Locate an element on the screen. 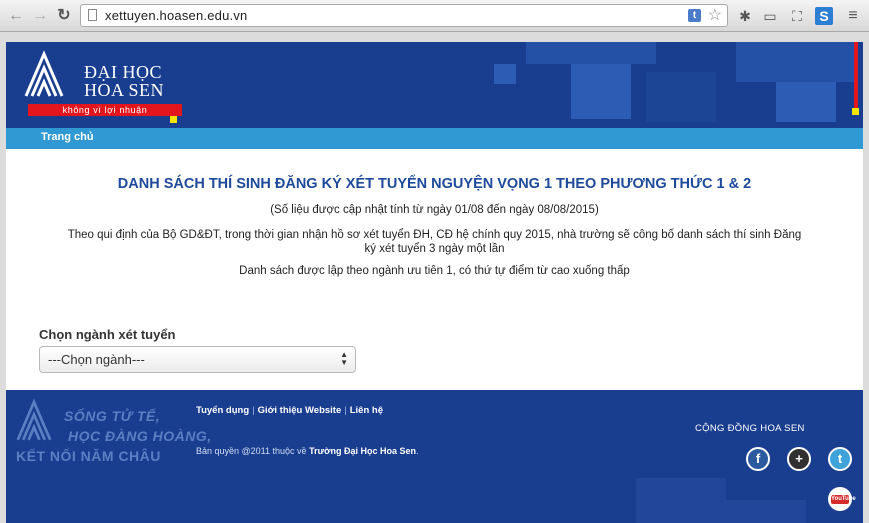  skype-extension-icon: S is located at coordinates (824, 16).